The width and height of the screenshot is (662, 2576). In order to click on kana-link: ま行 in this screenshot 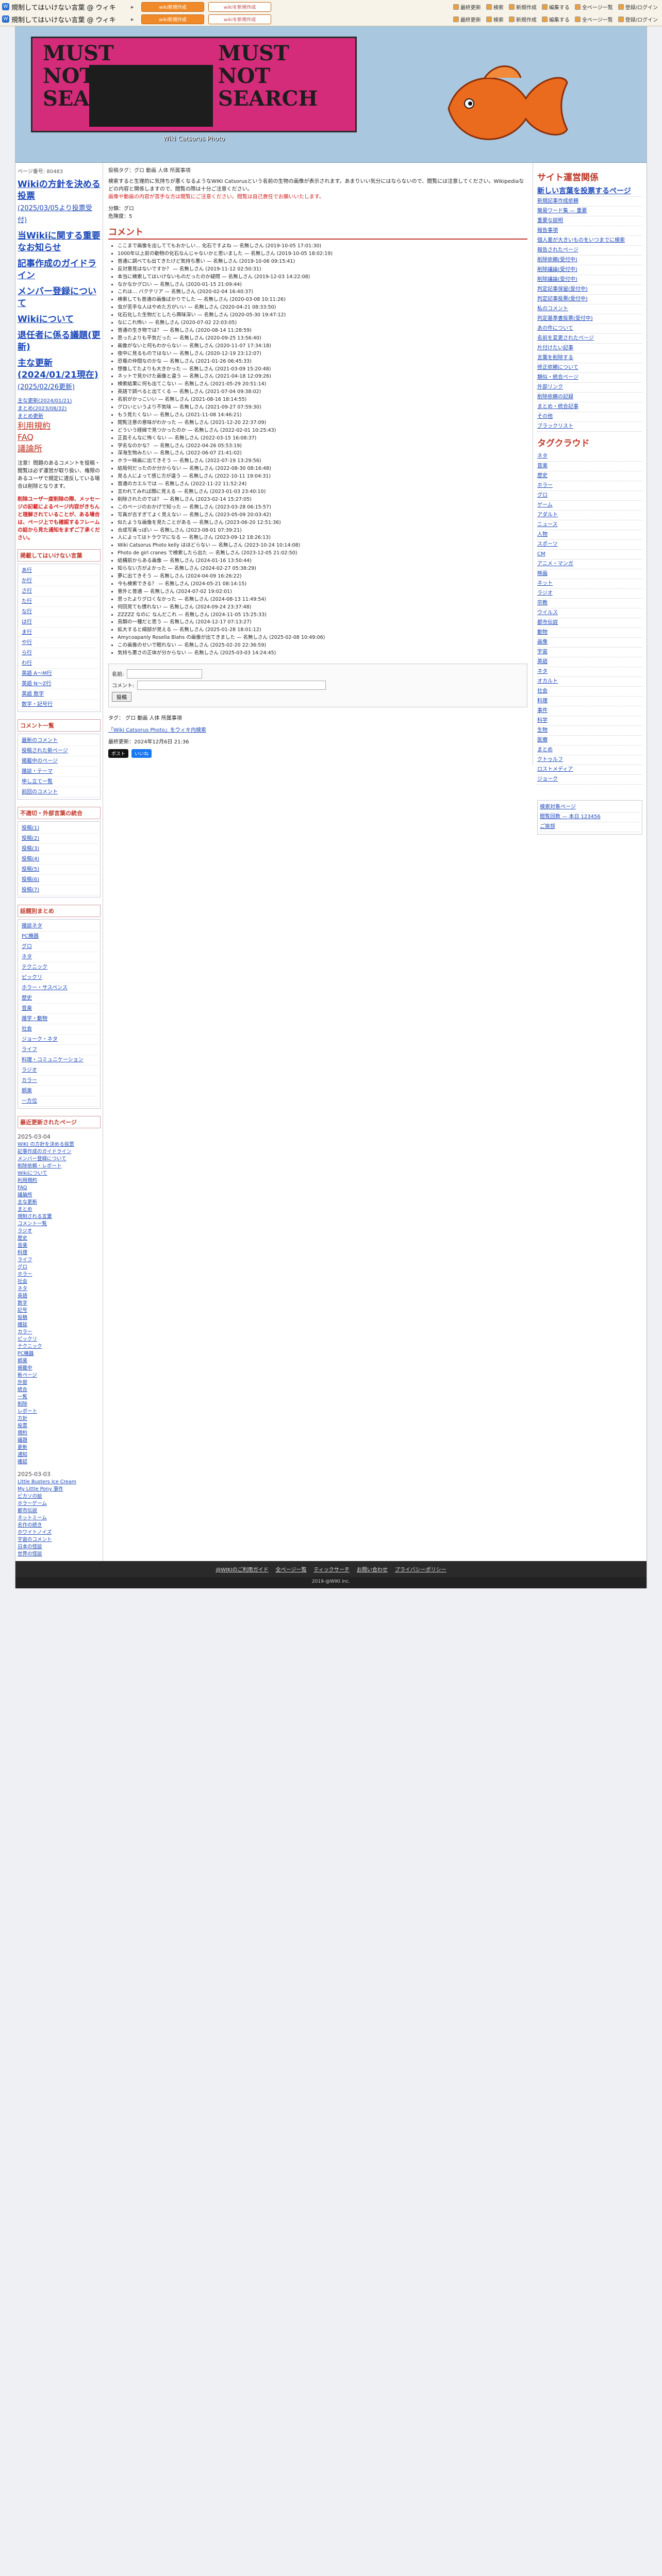, I will do `click(59, 633)`.